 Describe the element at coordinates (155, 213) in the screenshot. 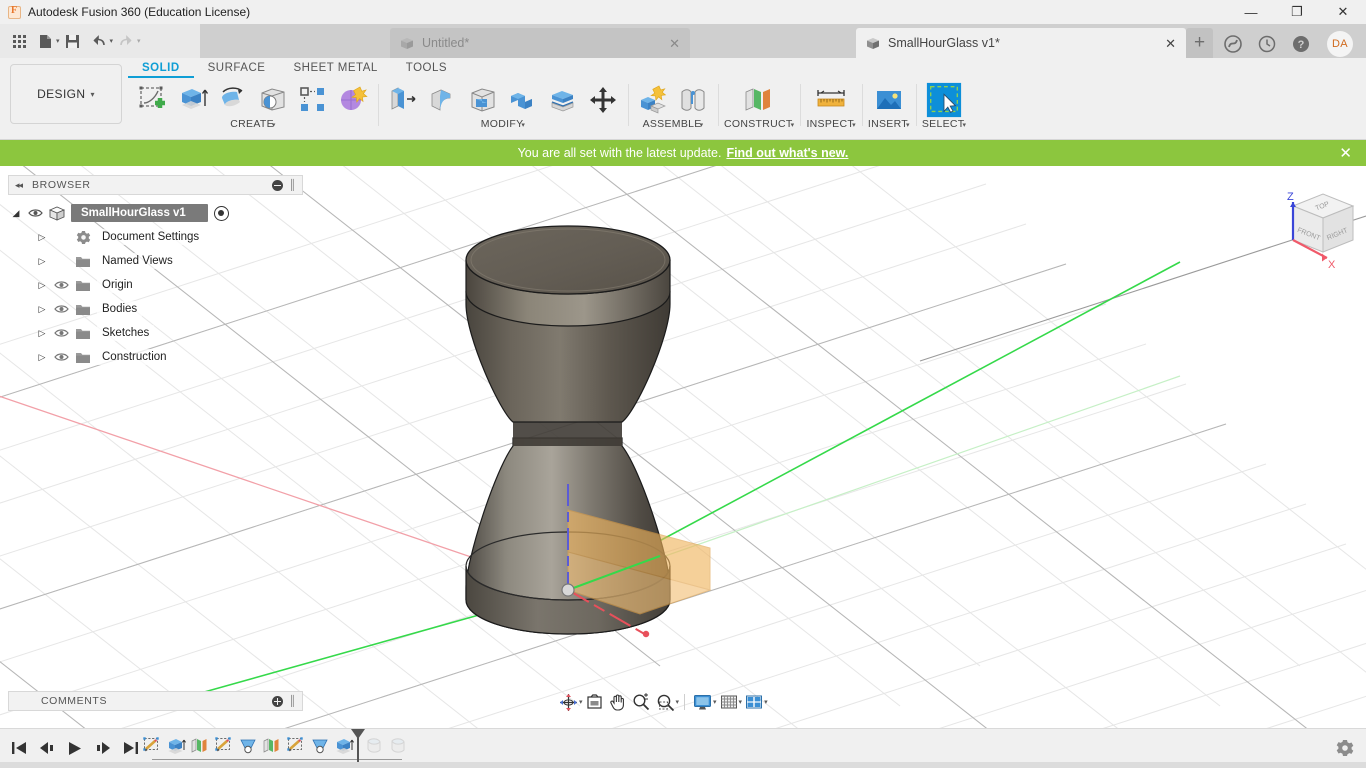

I see `tree-item-root: ◢ SmallHourGlass v1` at that location.